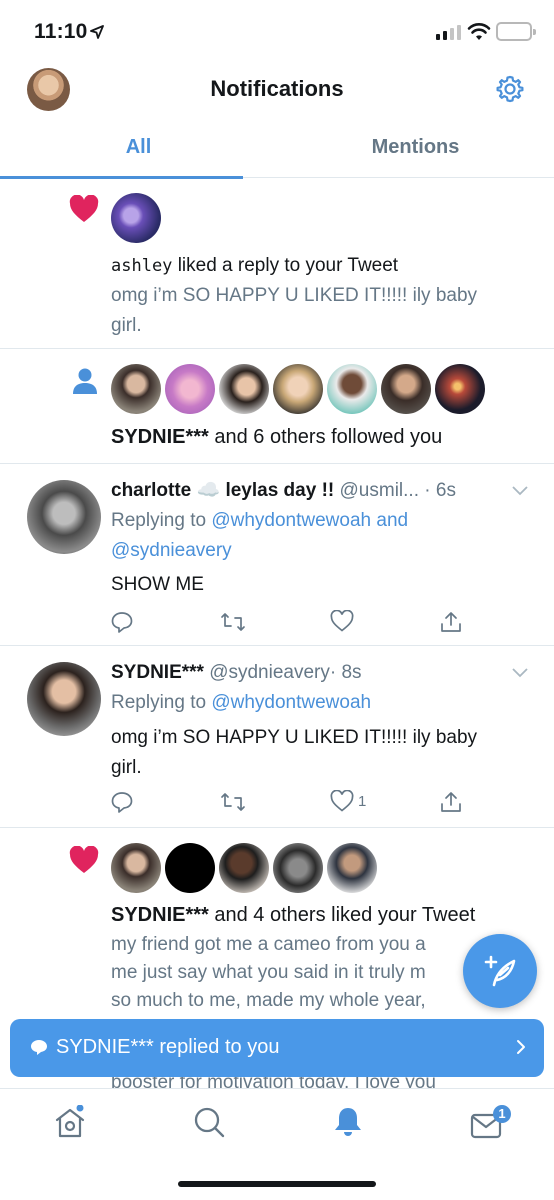  I want to click on like-count: 1, so click(362, 801).